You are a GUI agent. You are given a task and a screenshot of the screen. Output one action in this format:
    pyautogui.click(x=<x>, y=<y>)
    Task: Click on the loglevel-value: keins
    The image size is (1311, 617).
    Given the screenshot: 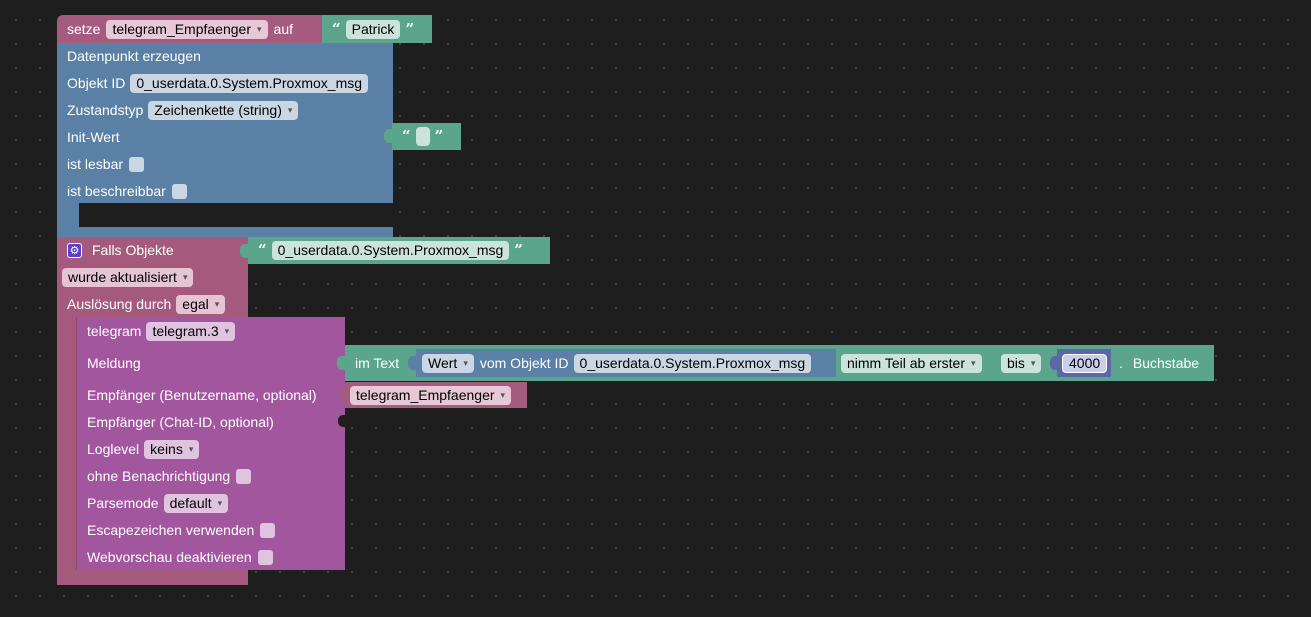 What is the action you would take?
    pyautogui.click(x=166, y=449)
    